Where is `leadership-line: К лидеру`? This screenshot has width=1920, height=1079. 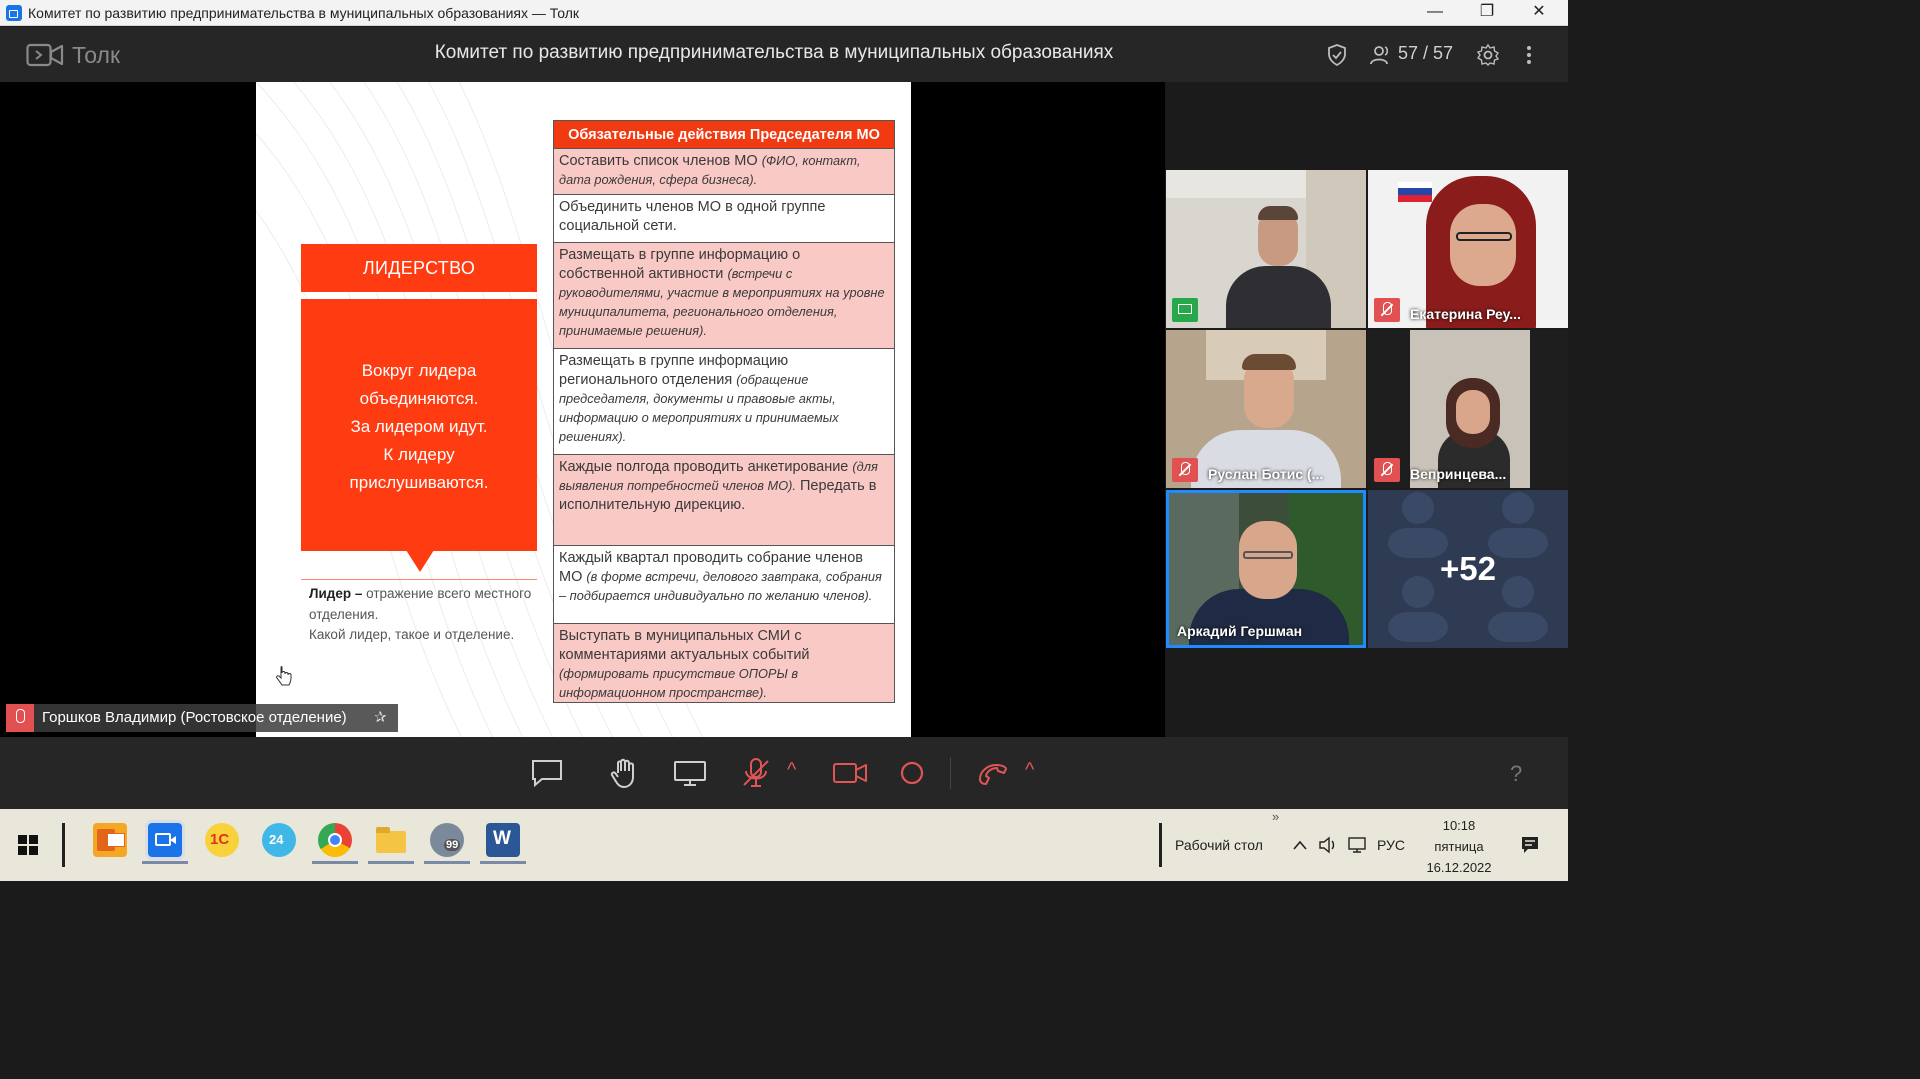 leadership-line: К лидеру is located at coordinates (419, 454).